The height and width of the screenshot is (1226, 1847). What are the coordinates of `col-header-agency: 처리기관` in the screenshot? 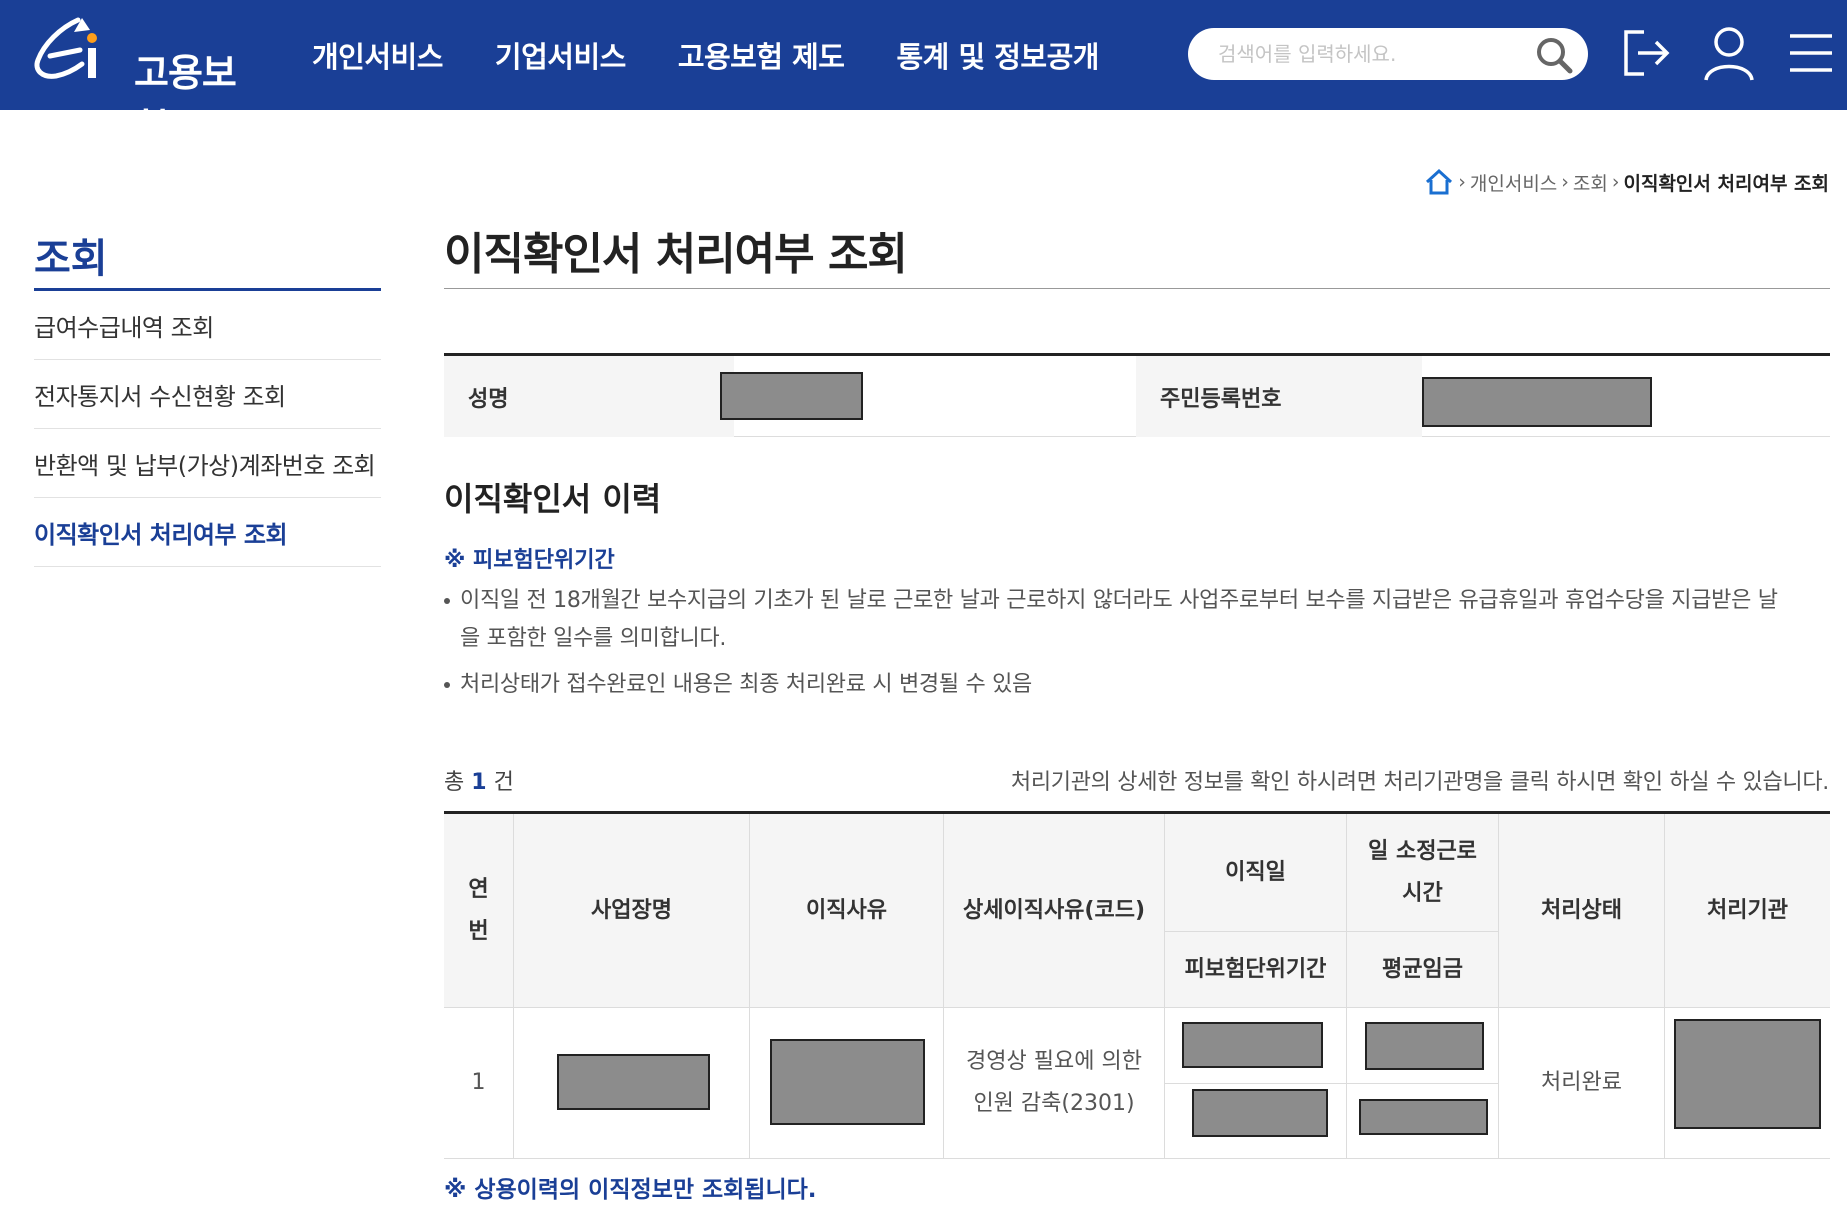 It's located at (1747, 910).